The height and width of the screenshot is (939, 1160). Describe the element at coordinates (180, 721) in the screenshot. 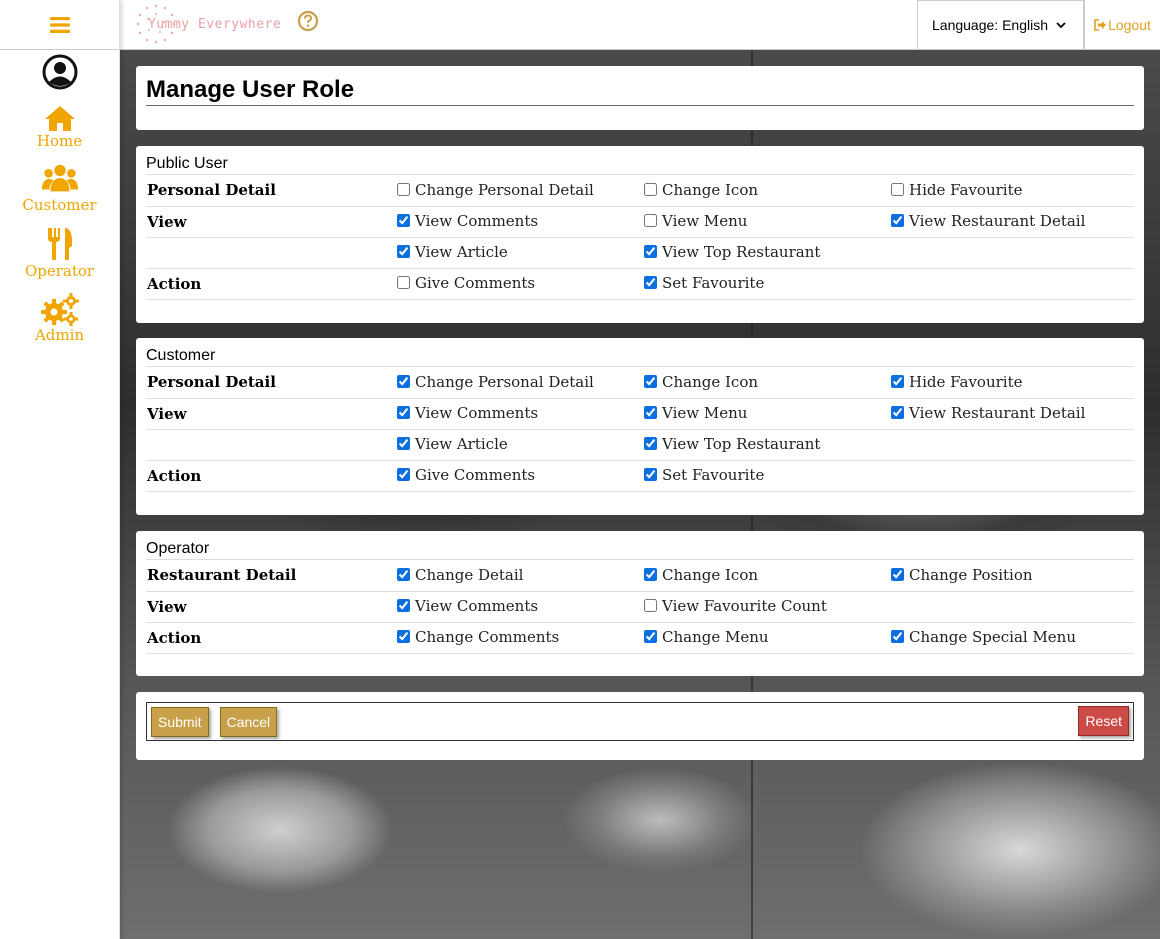

I see `submit-button: Submit` at that location.